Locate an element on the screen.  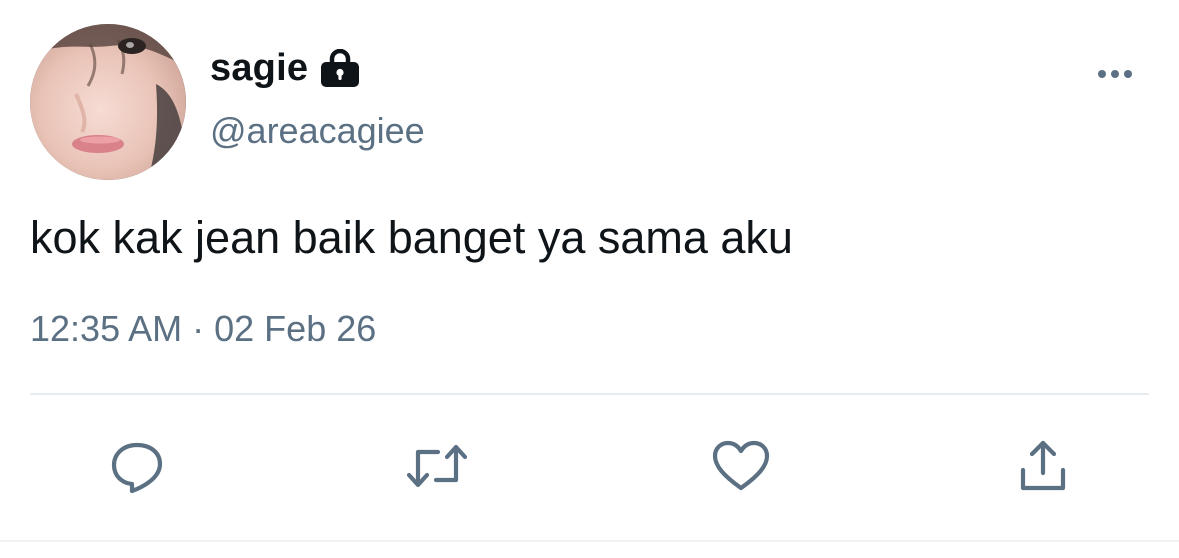
like-button is located at coordinates (741, 466).